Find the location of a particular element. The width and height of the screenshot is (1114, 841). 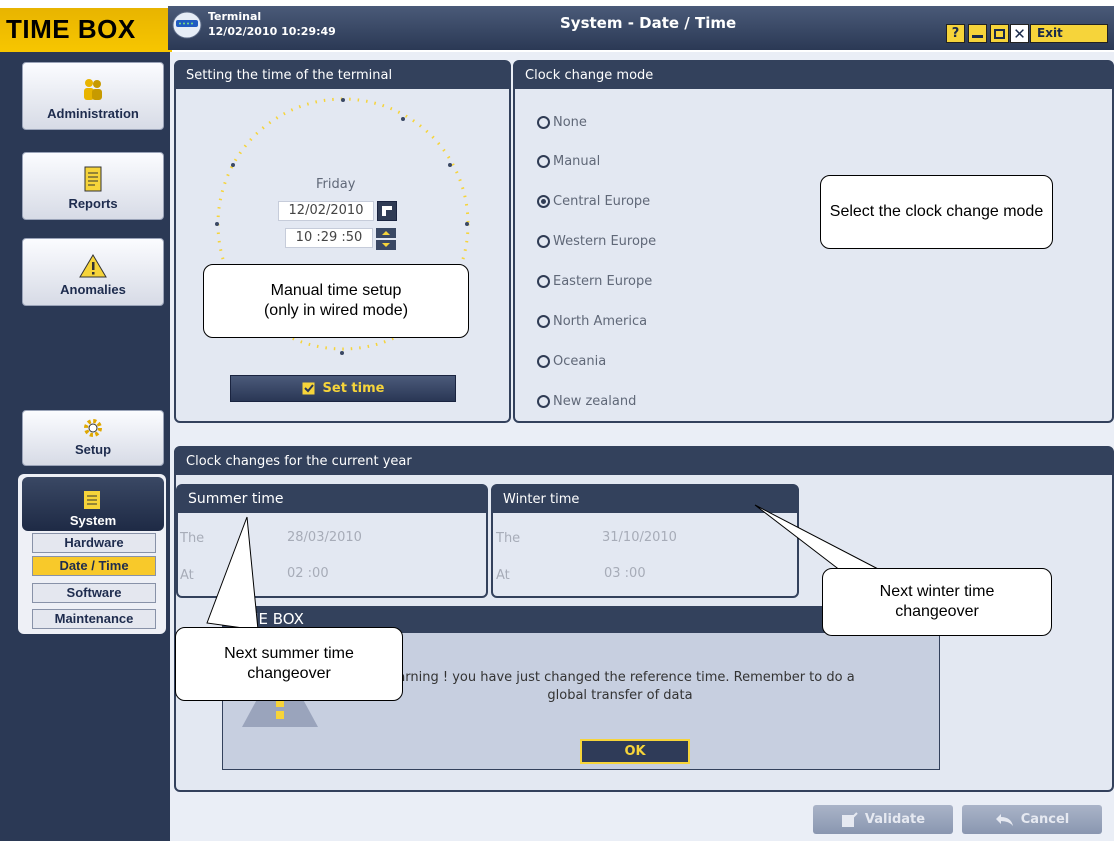

winter-at-label: At is located at coordinates (503, 575).